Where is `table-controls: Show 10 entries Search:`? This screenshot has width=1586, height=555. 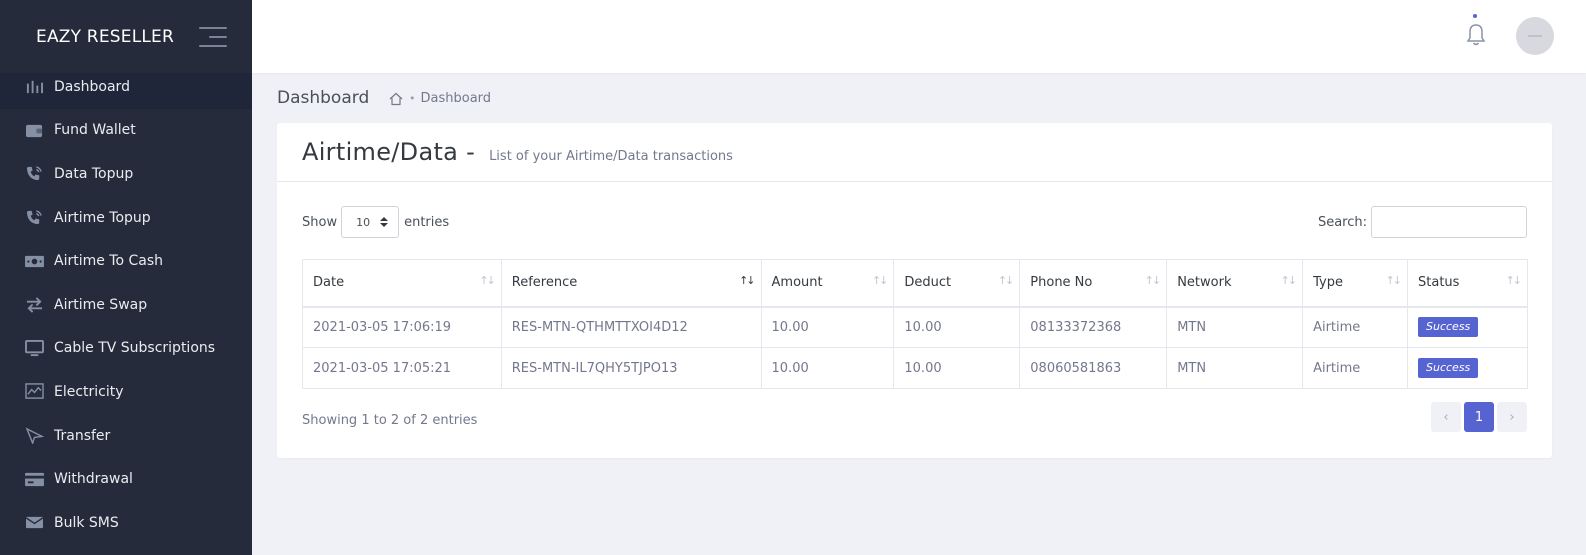
table-controls: Show 10 entries Search: is located at coordinates (914, 222).